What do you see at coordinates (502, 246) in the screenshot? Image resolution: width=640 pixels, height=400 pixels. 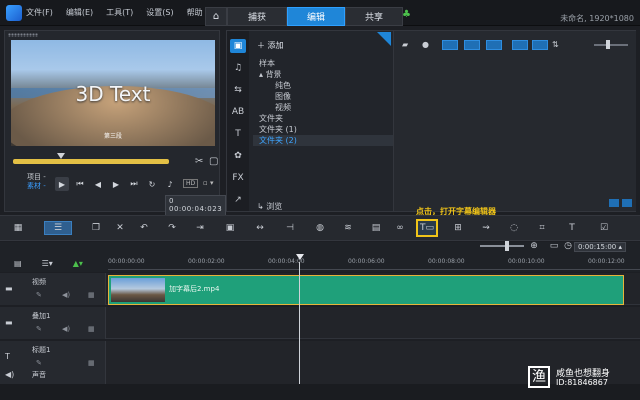 I see `zoom-slider` at bounding box center [502, 246].